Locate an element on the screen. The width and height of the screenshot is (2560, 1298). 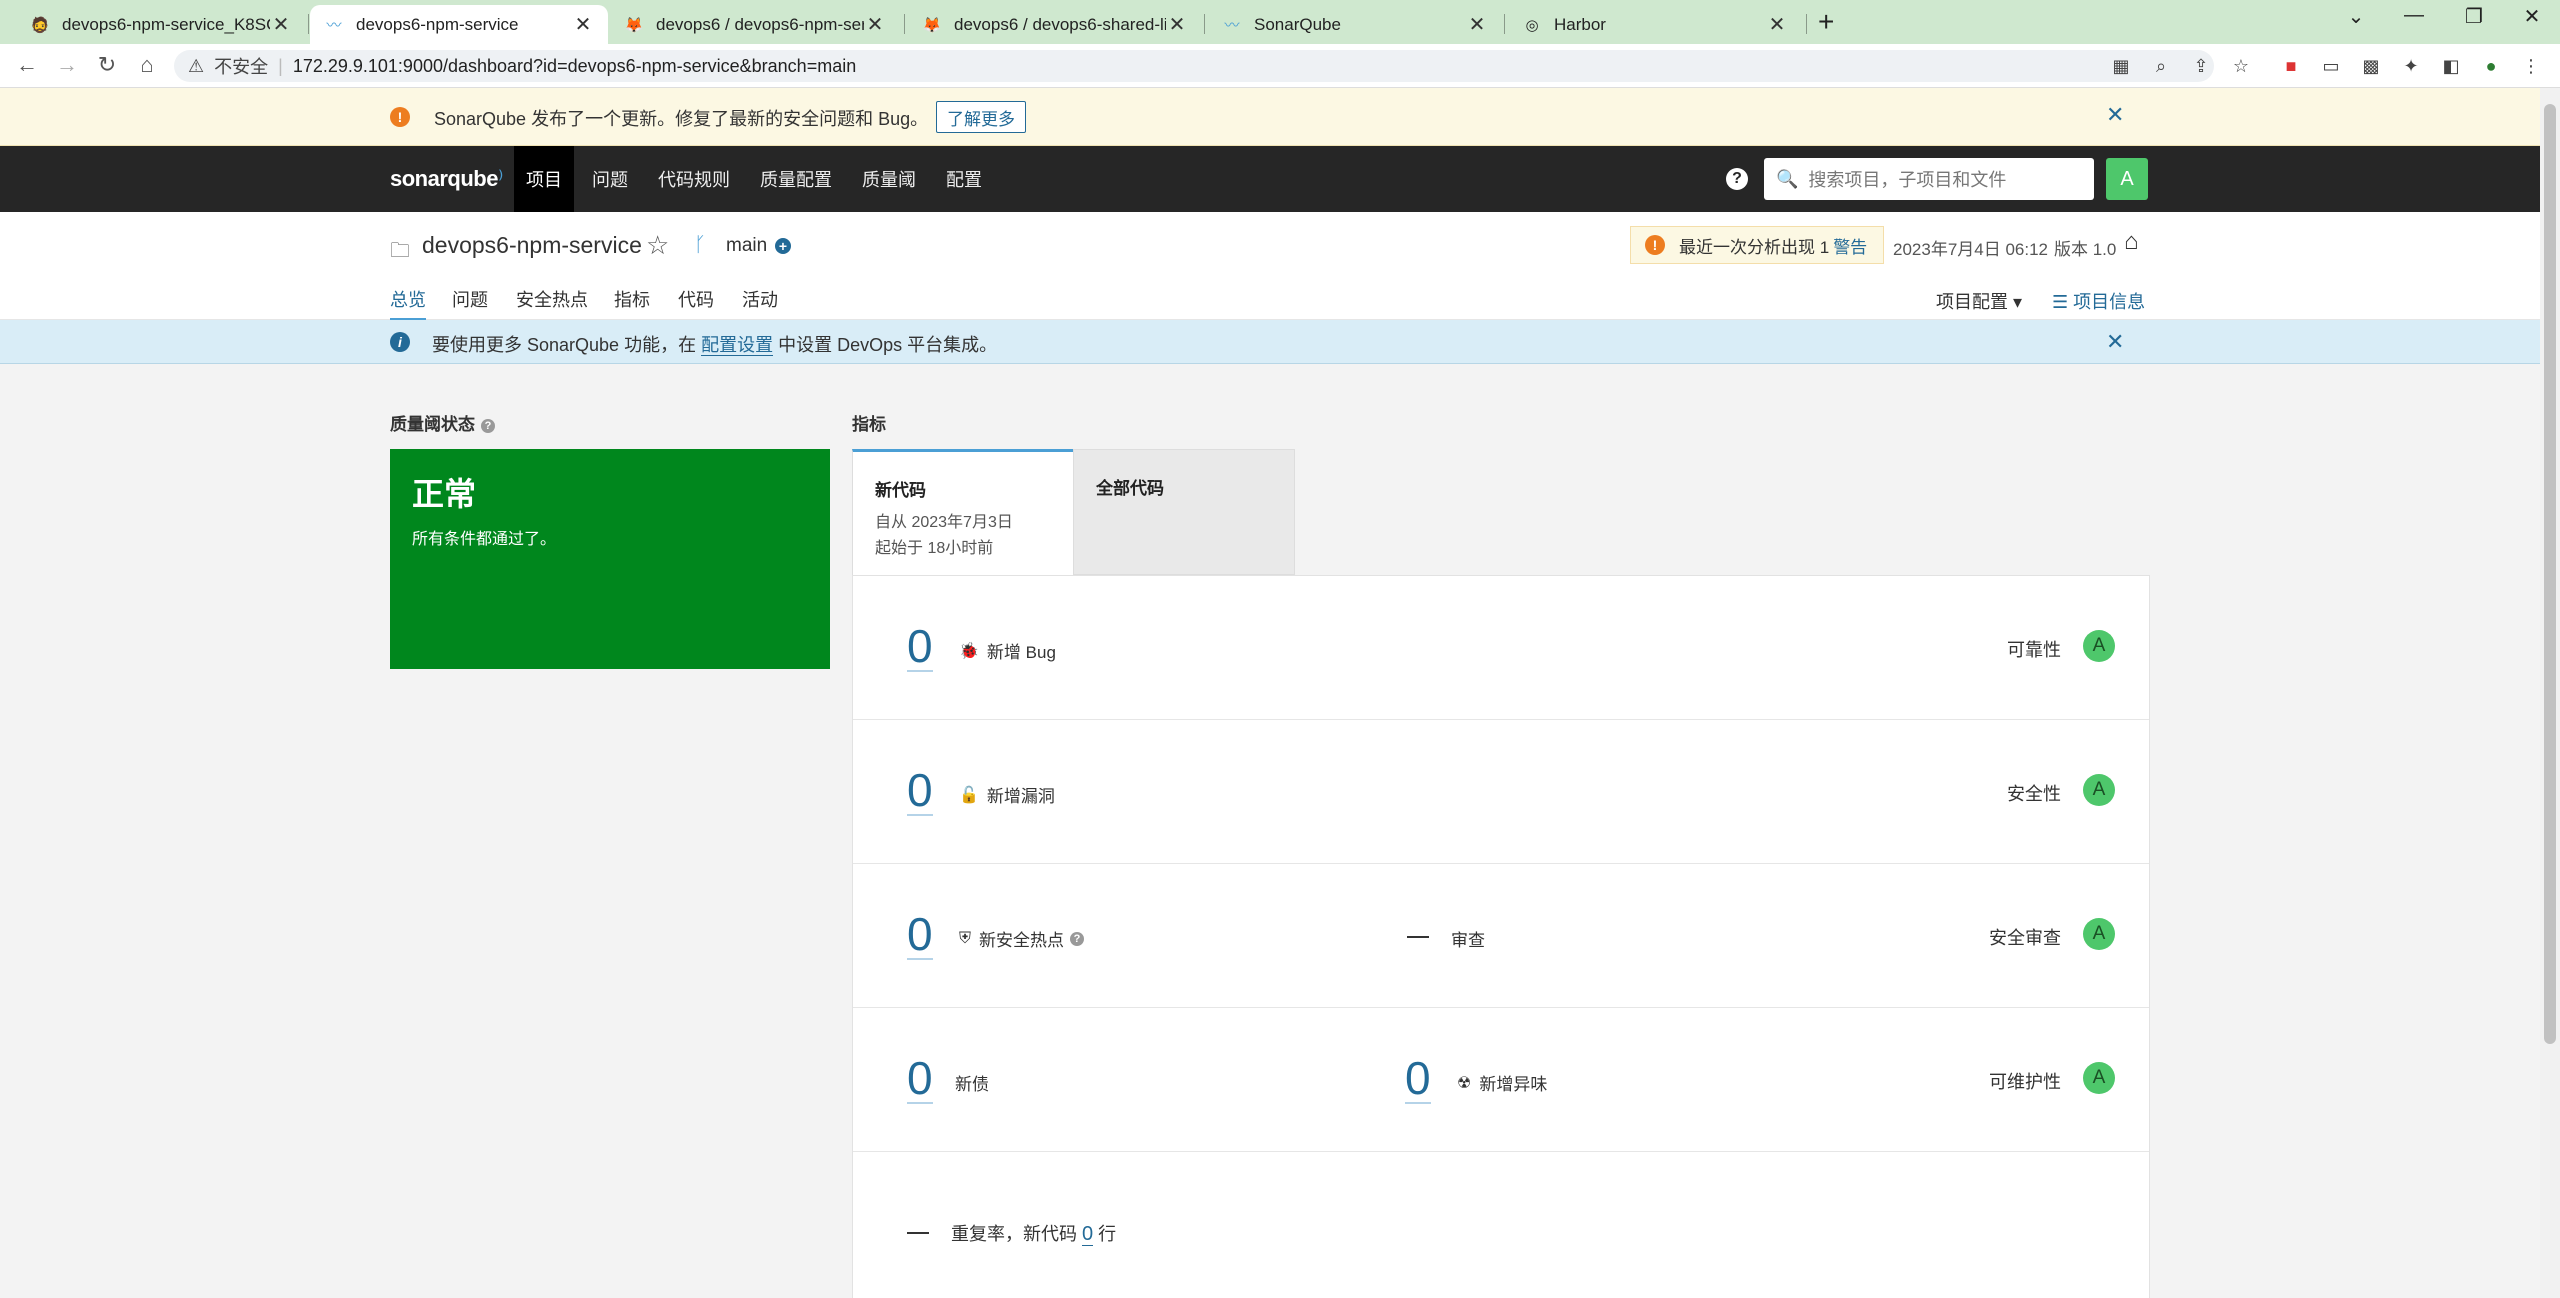
bookmark-star-icon: ☆ is located at coordinates (2241, 66).